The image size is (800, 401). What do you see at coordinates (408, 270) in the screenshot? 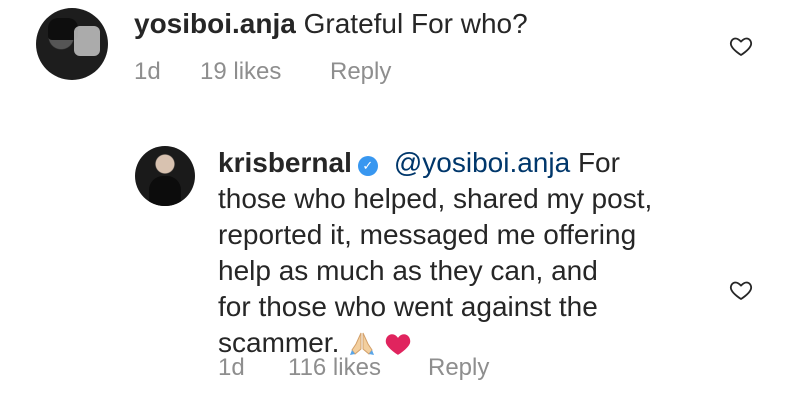
I see `comment-line: help as much as they can, and` at bounding box center [408, 270].